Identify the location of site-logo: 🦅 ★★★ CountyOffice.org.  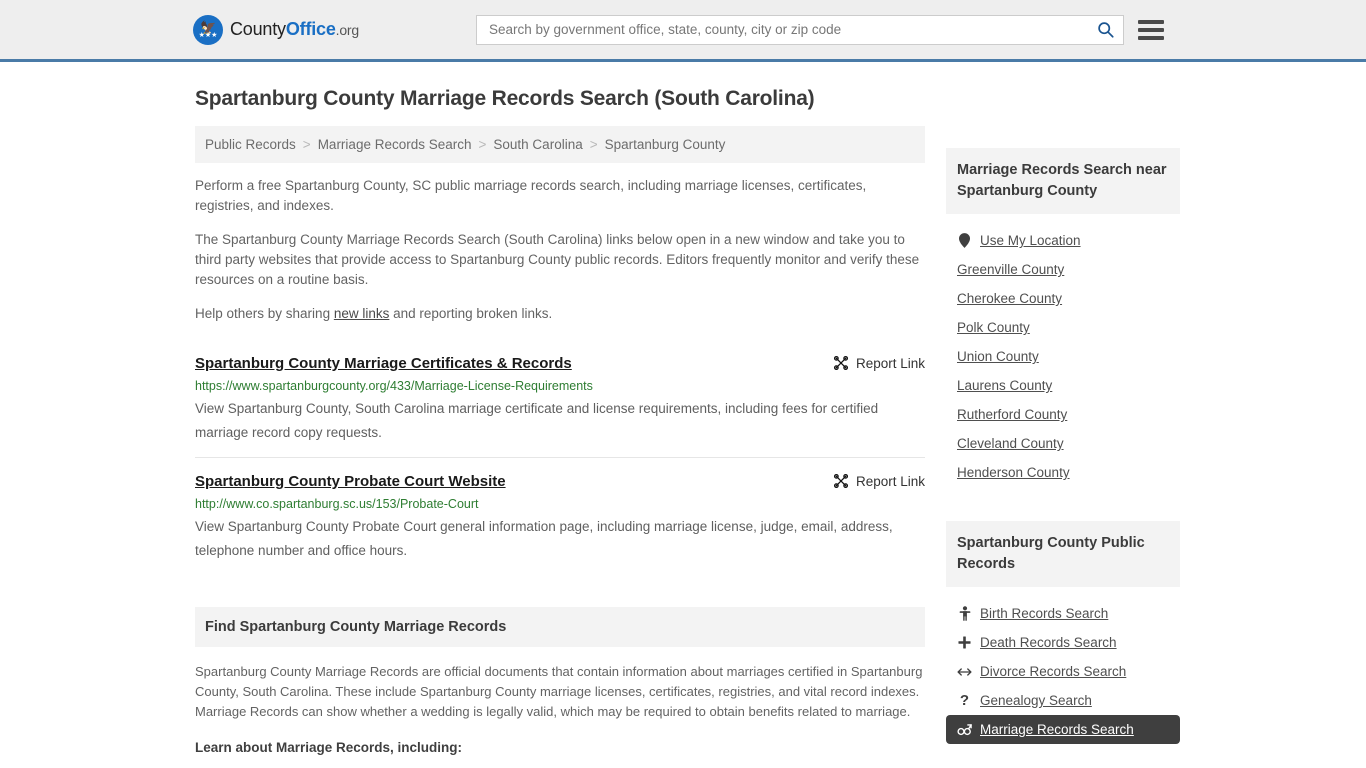
(276, 29).